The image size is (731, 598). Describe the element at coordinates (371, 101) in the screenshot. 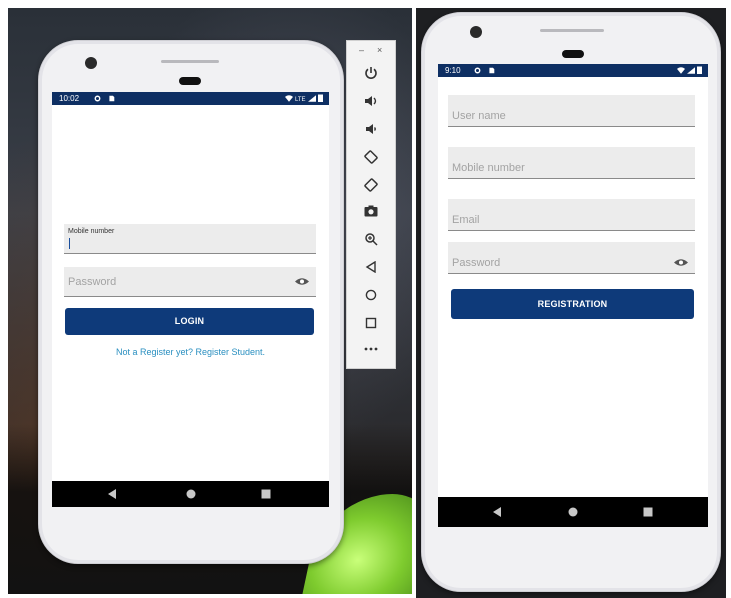

I see `volume-up-icon` at that location.